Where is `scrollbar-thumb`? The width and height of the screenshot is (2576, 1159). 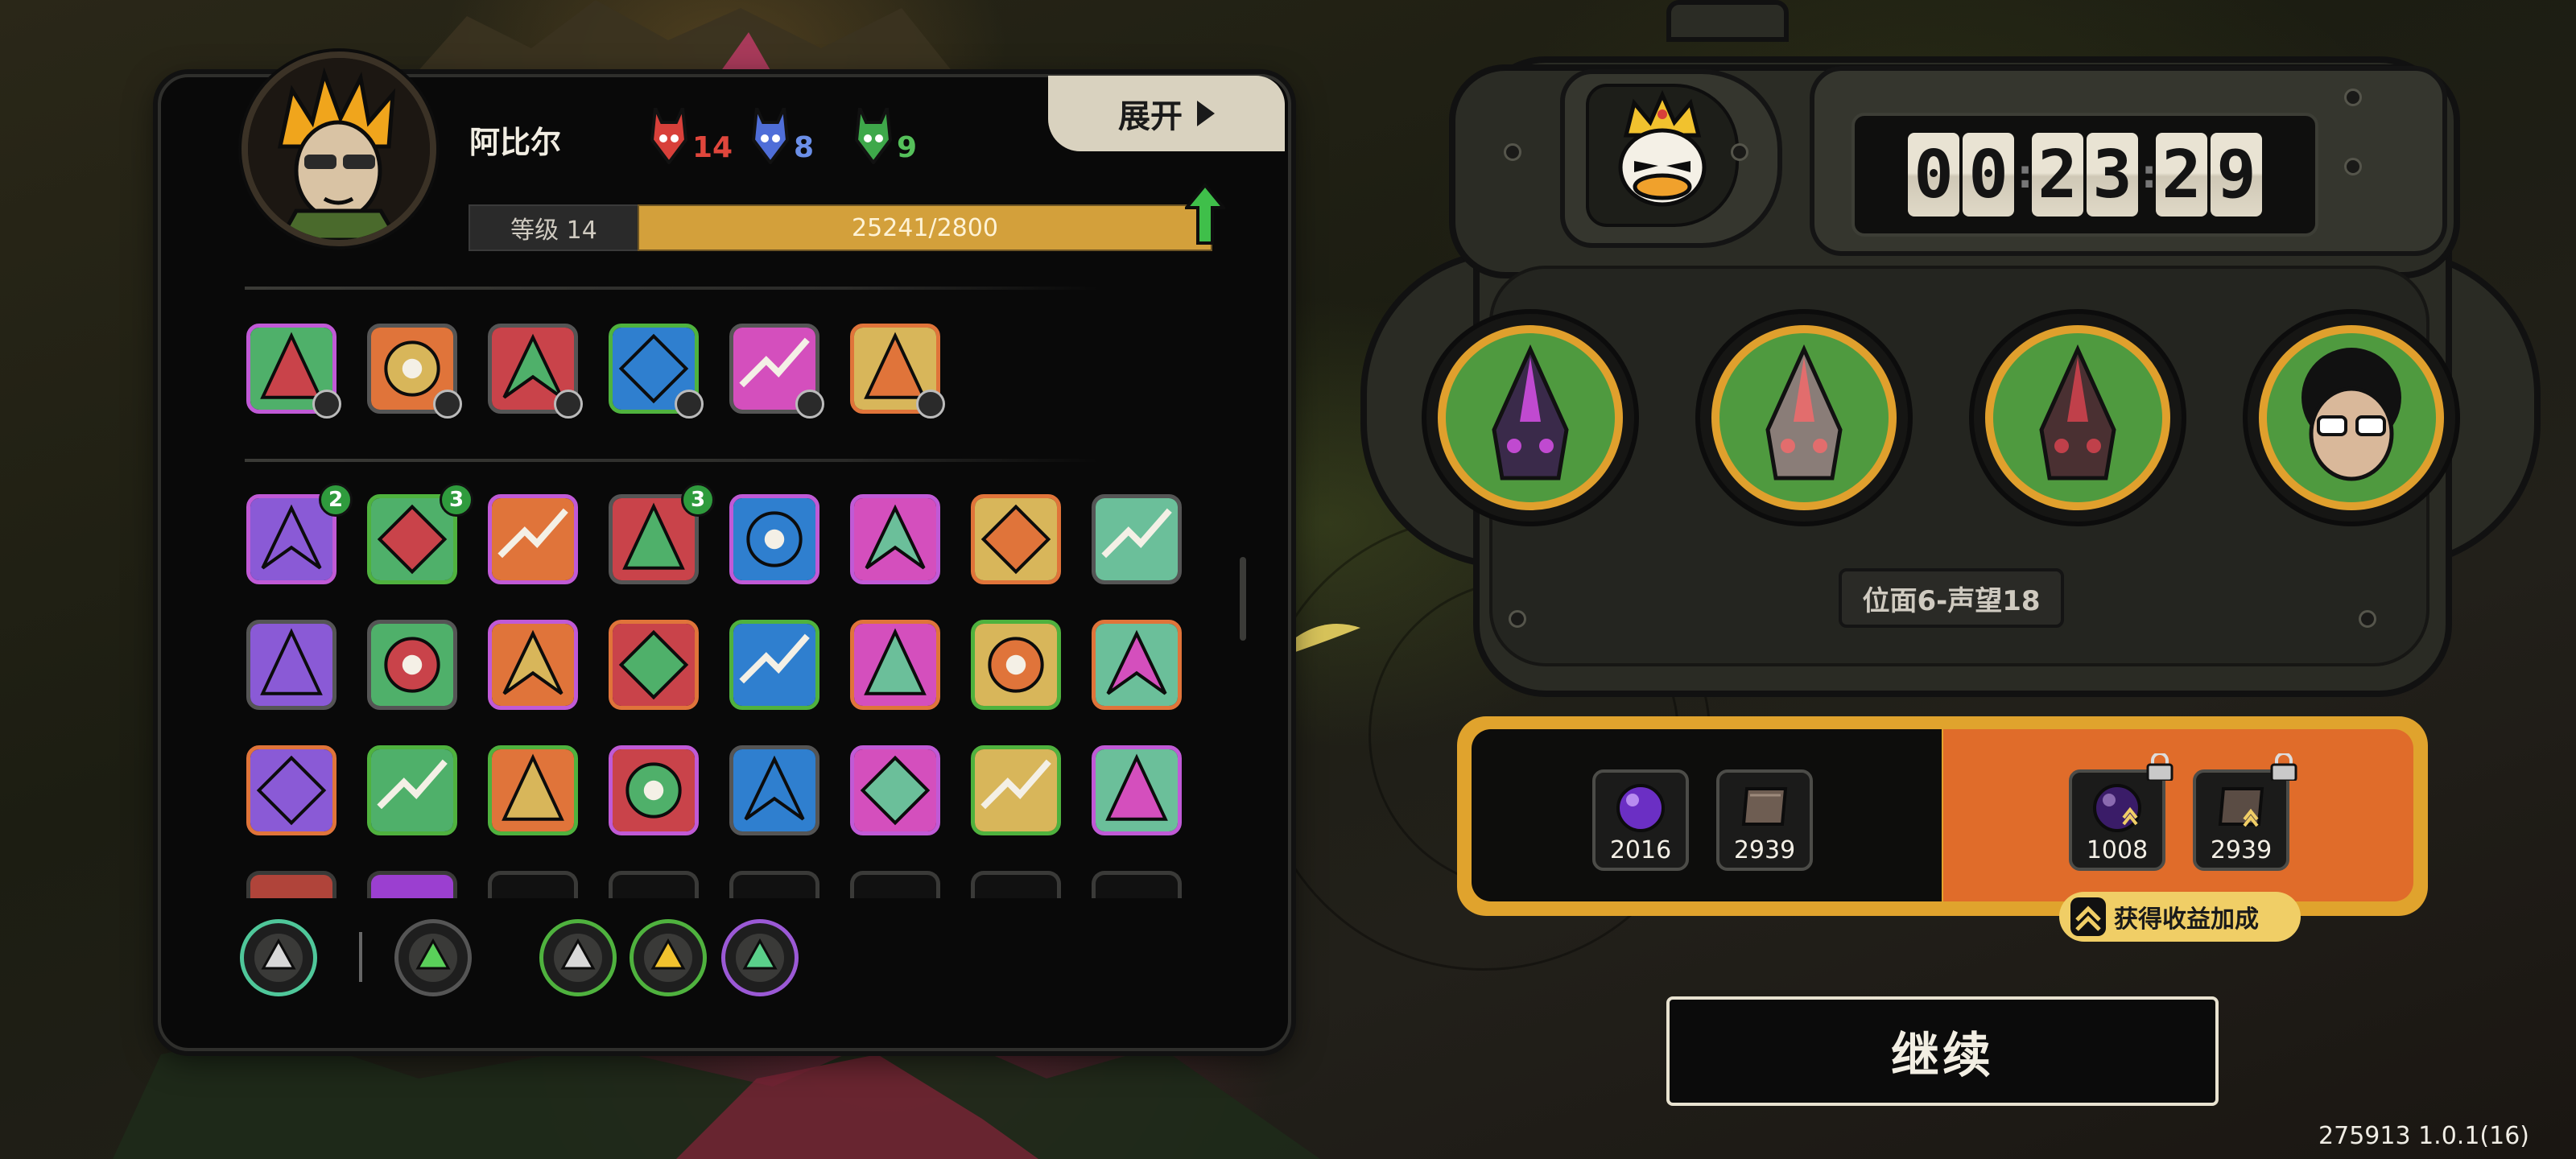 scrollbar-thumb is located at coordinates (1243, 599).